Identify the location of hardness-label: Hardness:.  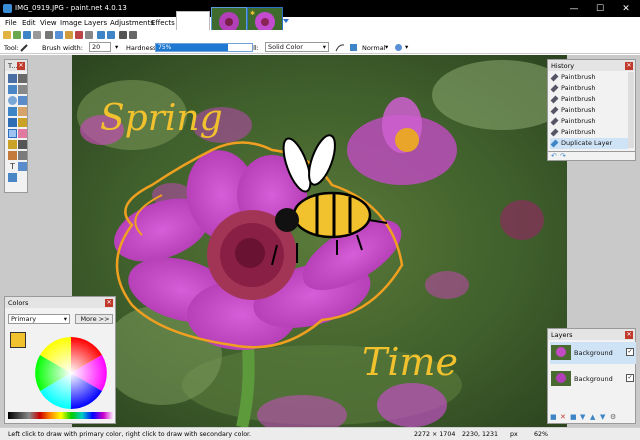
(142, 48).